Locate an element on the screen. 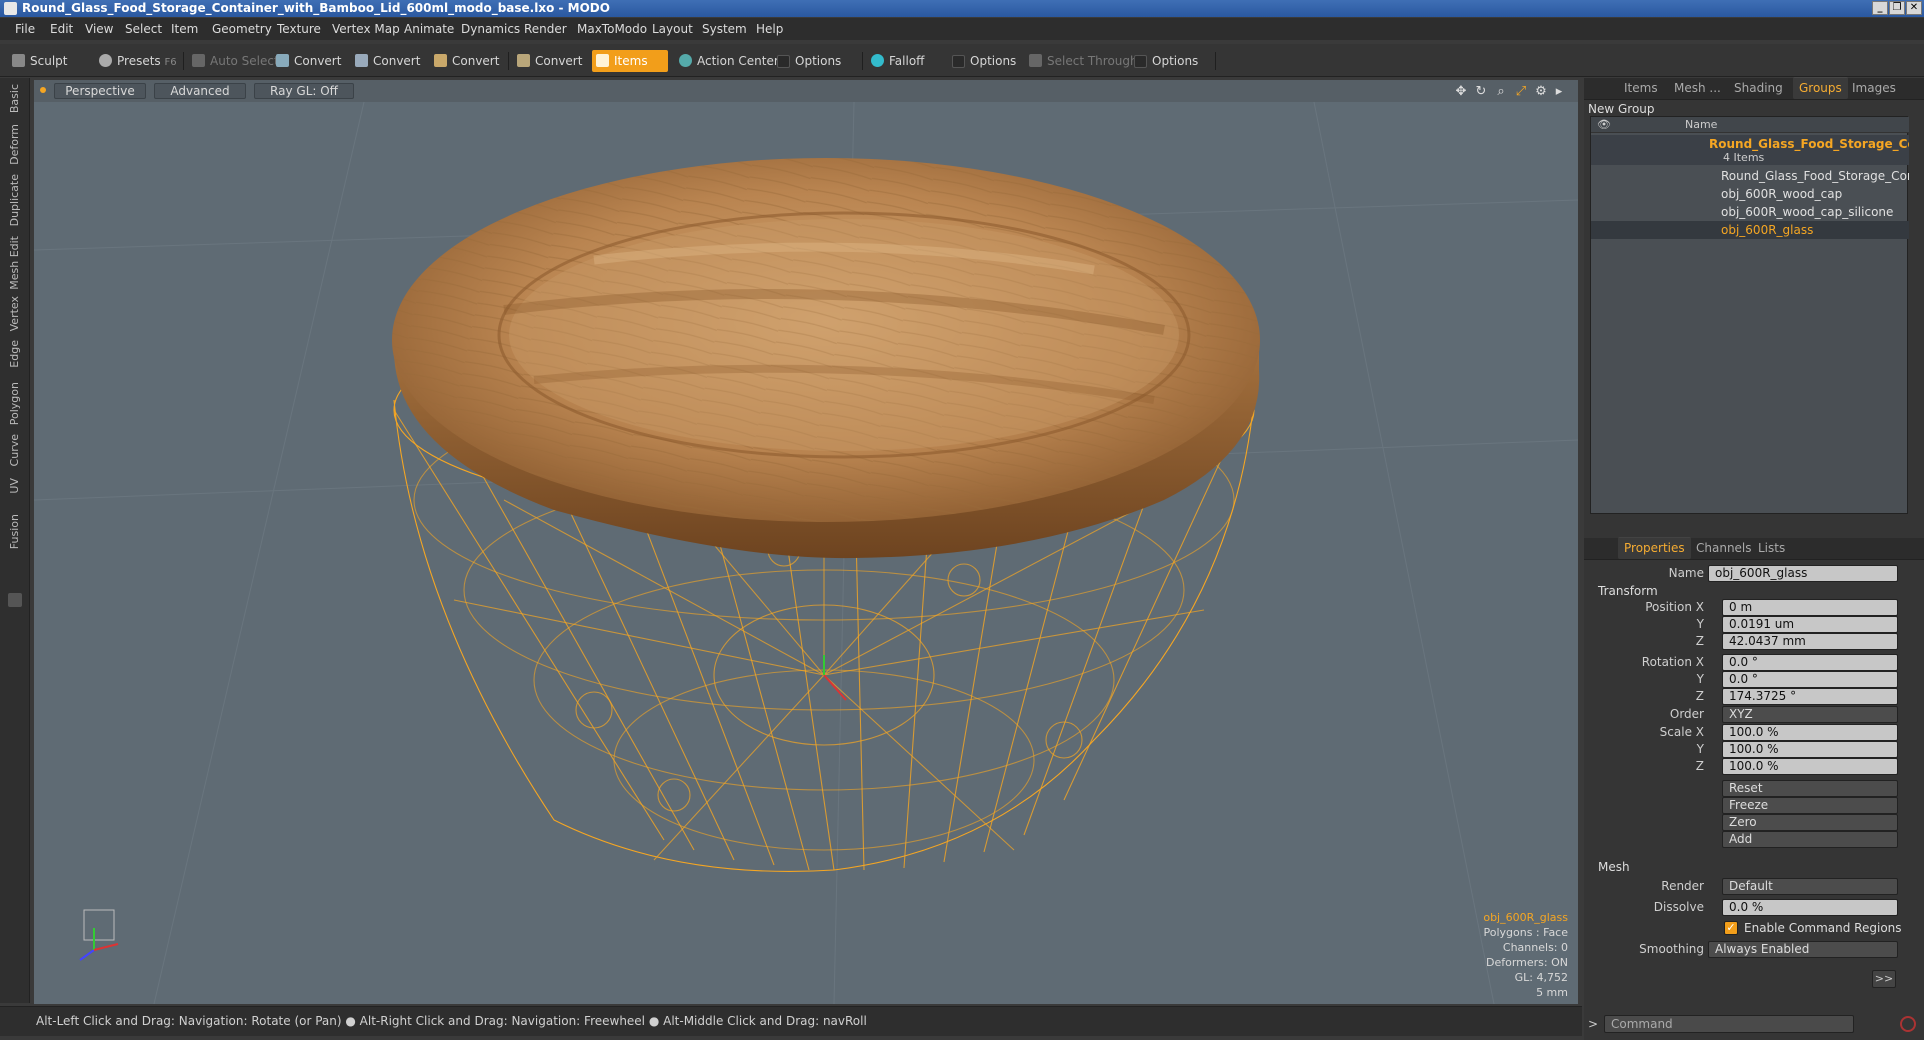 The image size is (1924, 1040). expand-tools-icon is located at coordinates (15, 600).